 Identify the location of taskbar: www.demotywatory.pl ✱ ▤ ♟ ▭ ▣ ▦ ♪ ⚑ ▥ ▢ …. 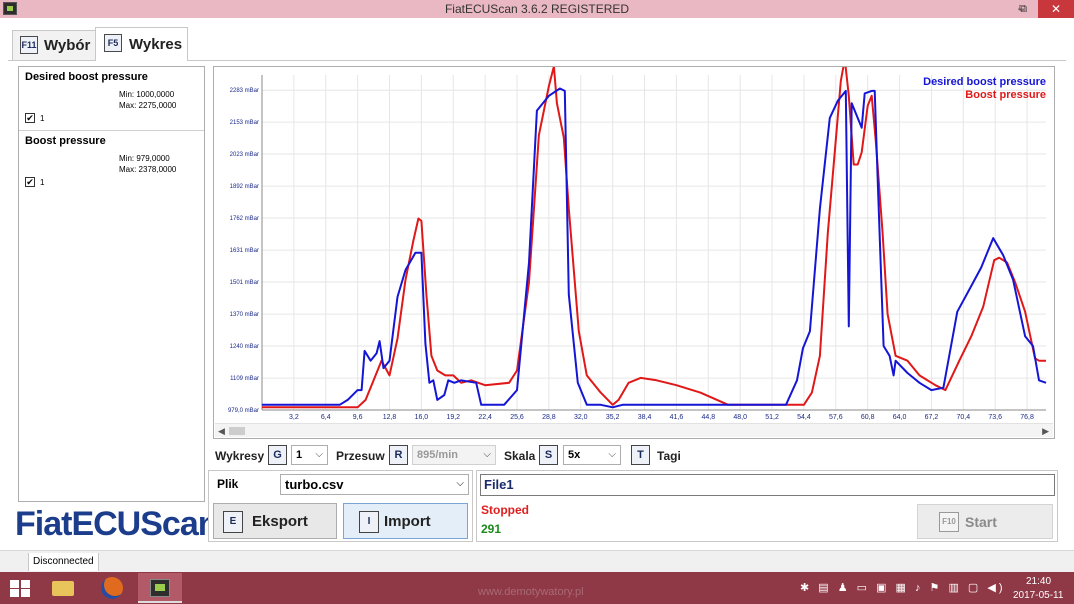
(537, 588).